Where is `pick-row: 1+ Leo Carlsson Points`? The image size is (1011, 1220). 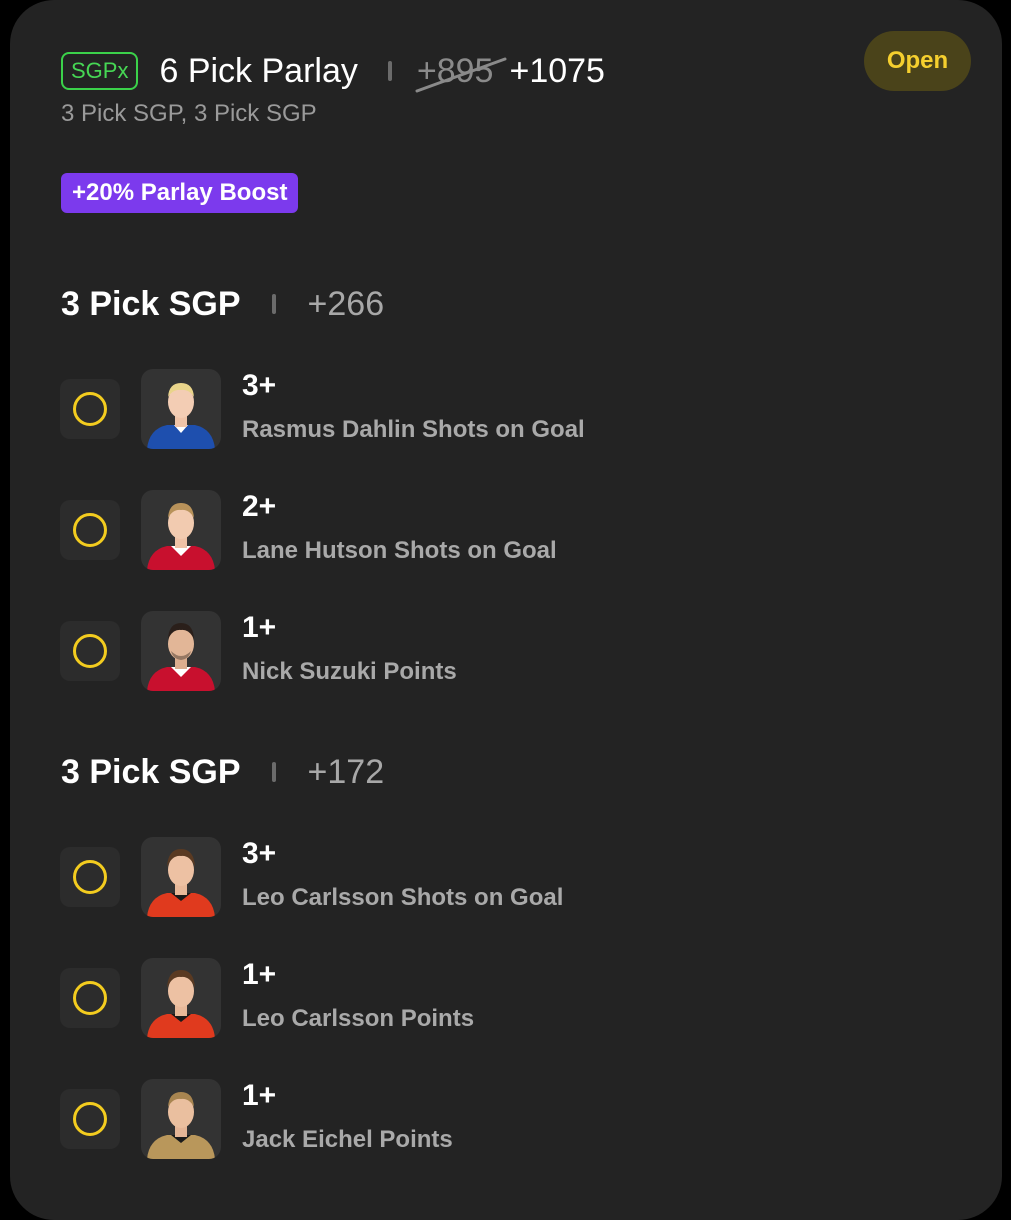 pick-row: 1+ Leo Carlsson Points is located at coordinates (510, 999).